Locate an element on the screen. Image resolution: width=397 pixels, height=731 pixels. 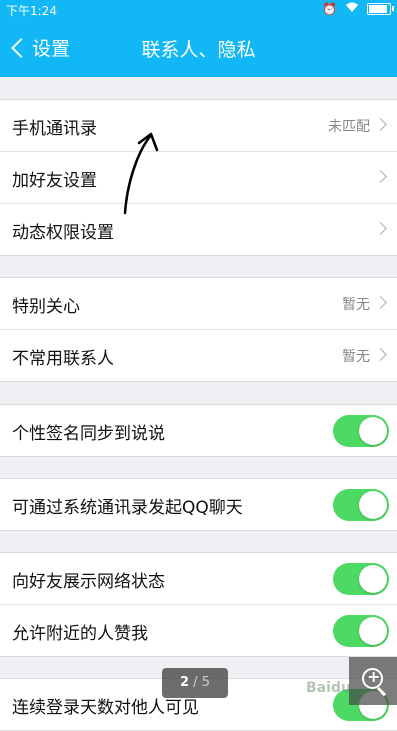
wifi-icon is located at coordinates (352, 9).